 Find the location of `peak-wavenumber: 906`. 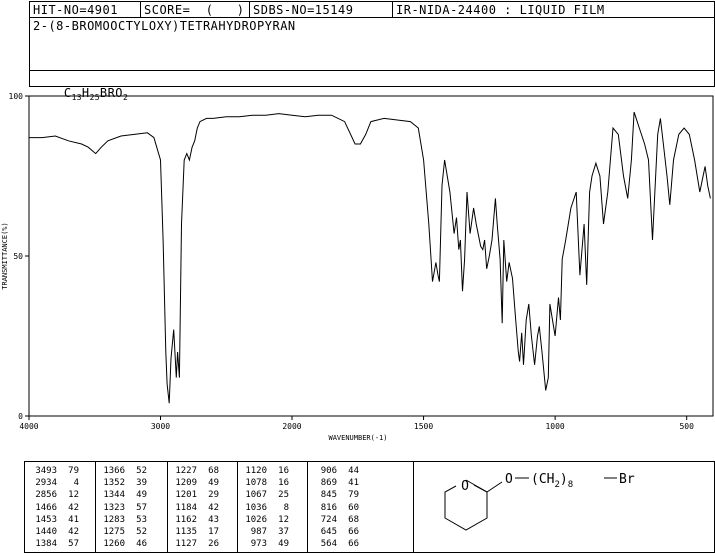

peak-wavenumber: 906 is located at coordinates (328, 471).